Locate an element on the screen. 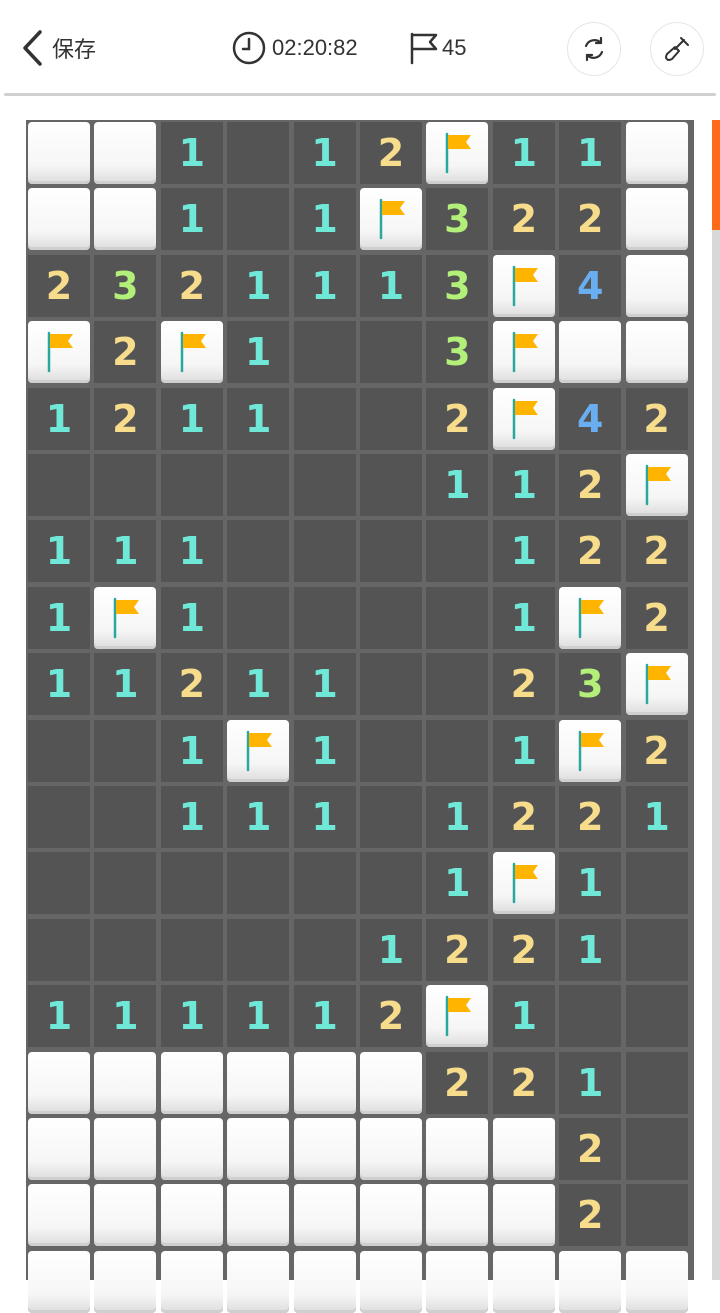 This screenshot has height=1313, width=720. cell-number: 3 is located at coordinates (457, 285).